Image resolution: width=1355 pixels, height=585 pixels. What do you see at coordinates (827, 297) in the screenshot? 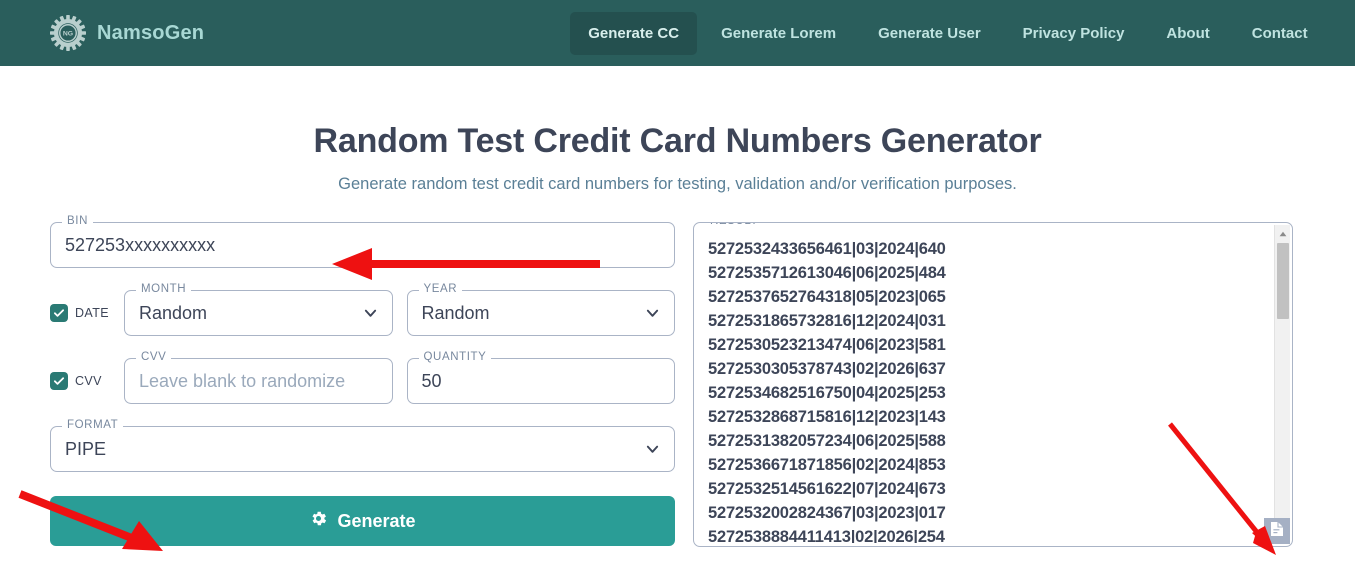
I see `result-line: 5272537652764318|05|2023|065` at bounding box center [827, 297].